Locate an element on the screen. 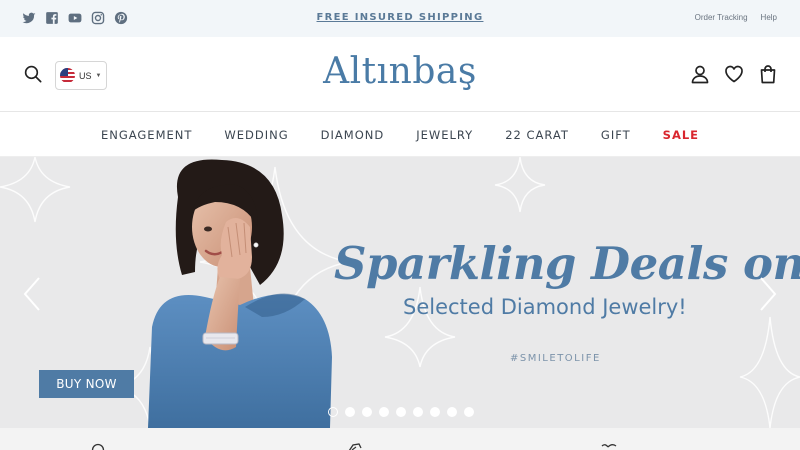 This screenshot has width=800, height=450. order-tracking-link: Order Tracking is located at coordinates (721, 17).